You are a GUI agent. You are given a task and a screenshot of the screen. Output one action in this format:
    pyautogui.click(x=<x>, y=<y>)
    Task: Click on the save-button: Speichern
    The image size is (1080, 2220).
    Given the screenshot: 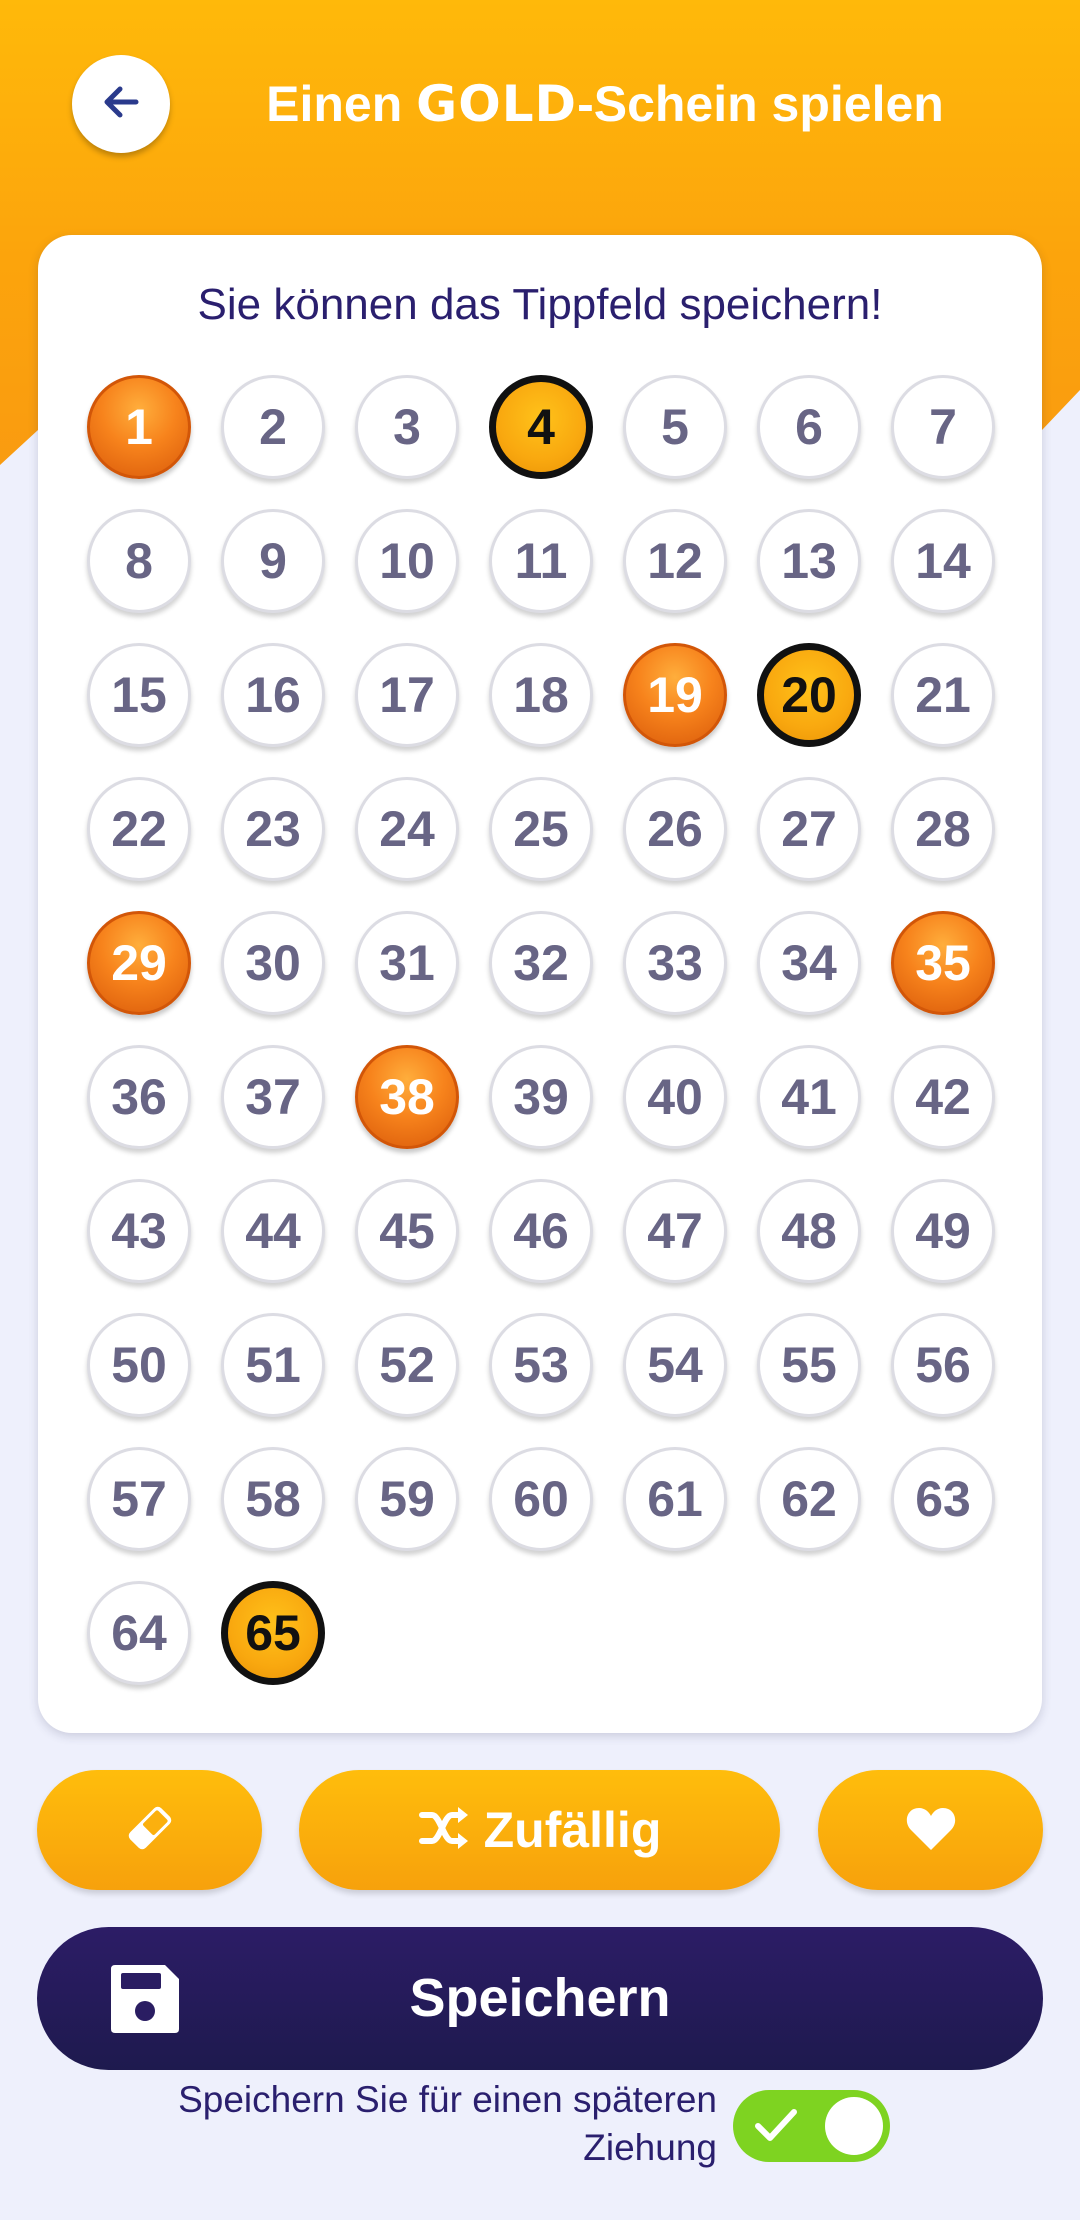 What is the action you would take?
    pyautogui.click(x=540, y=1998)
    